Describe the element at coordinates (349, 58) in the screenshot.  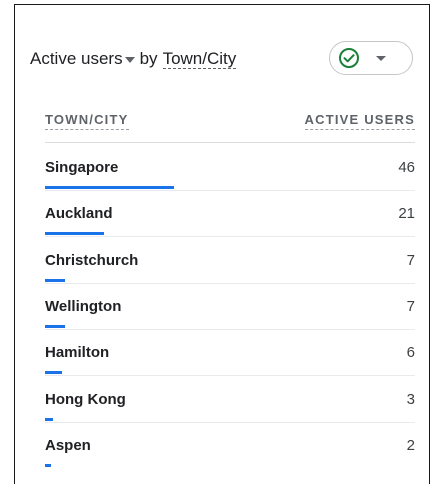
I see `check-circle-icon` at that location.